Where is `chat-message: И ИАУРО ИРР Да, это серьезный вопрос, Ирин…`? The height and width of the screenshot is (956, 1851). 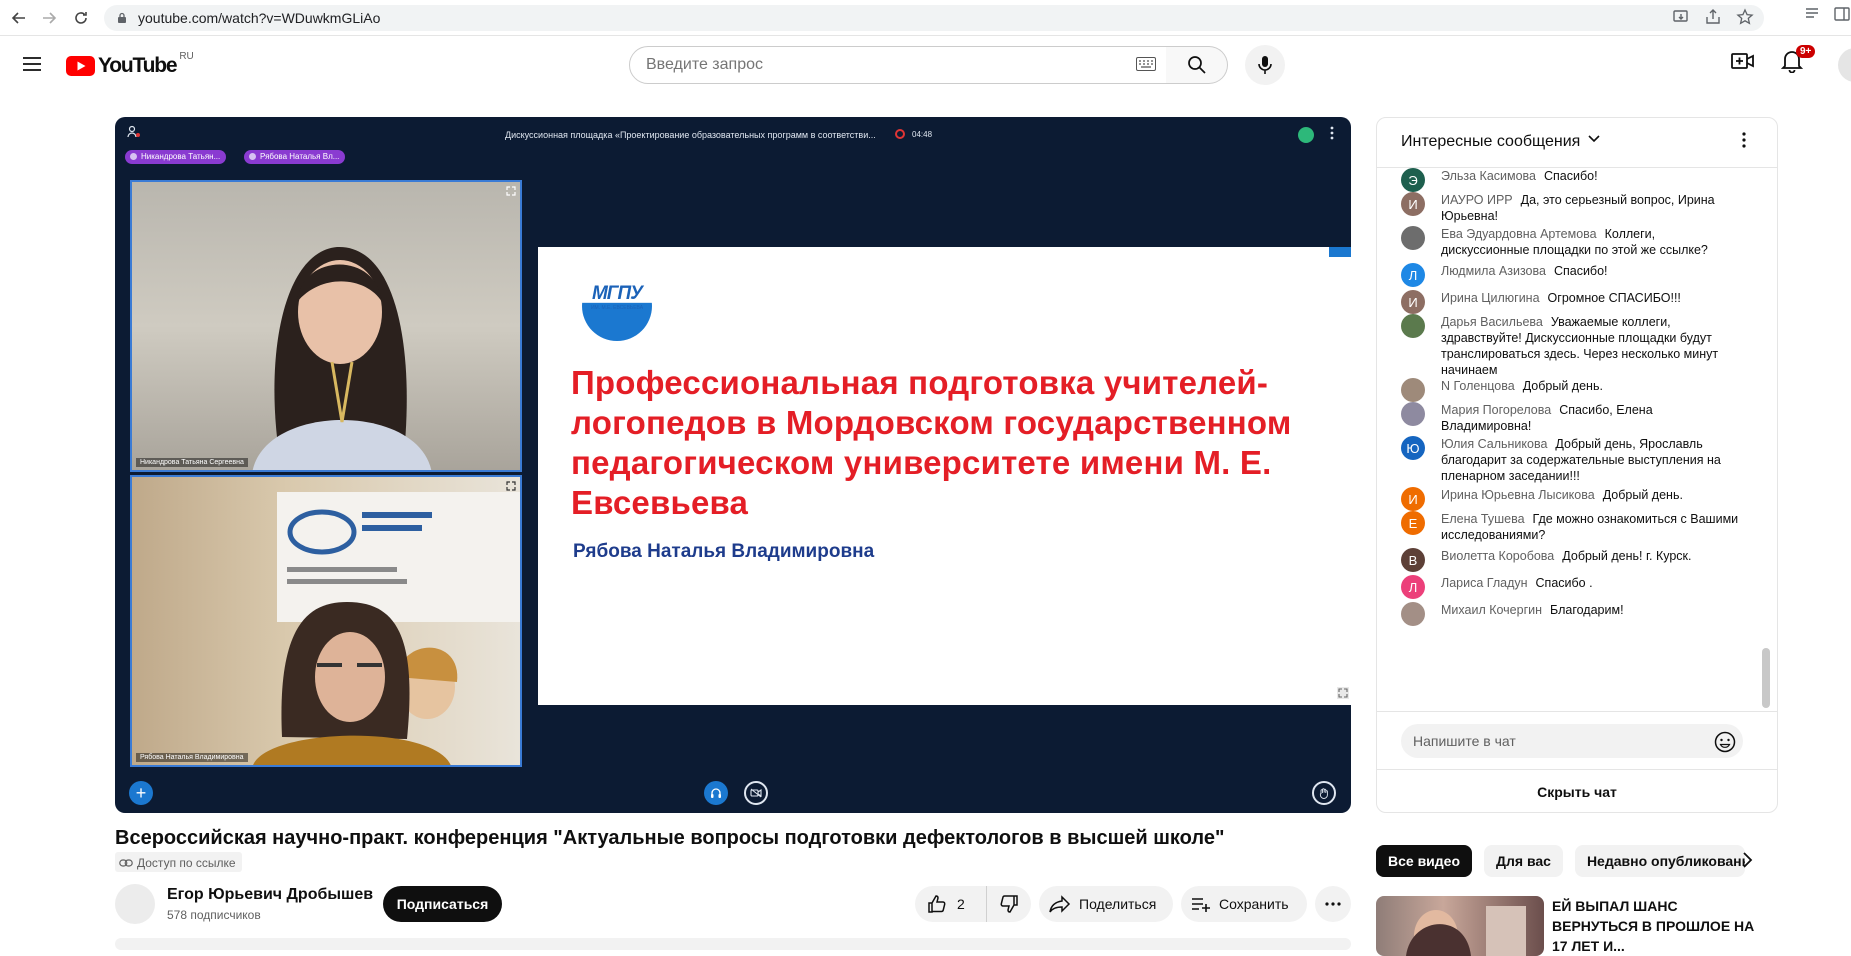
chat-message: И ИАУРО ИРР Да, это серьезный вопрос, Ирин… is located at coordinates (1571, 208).